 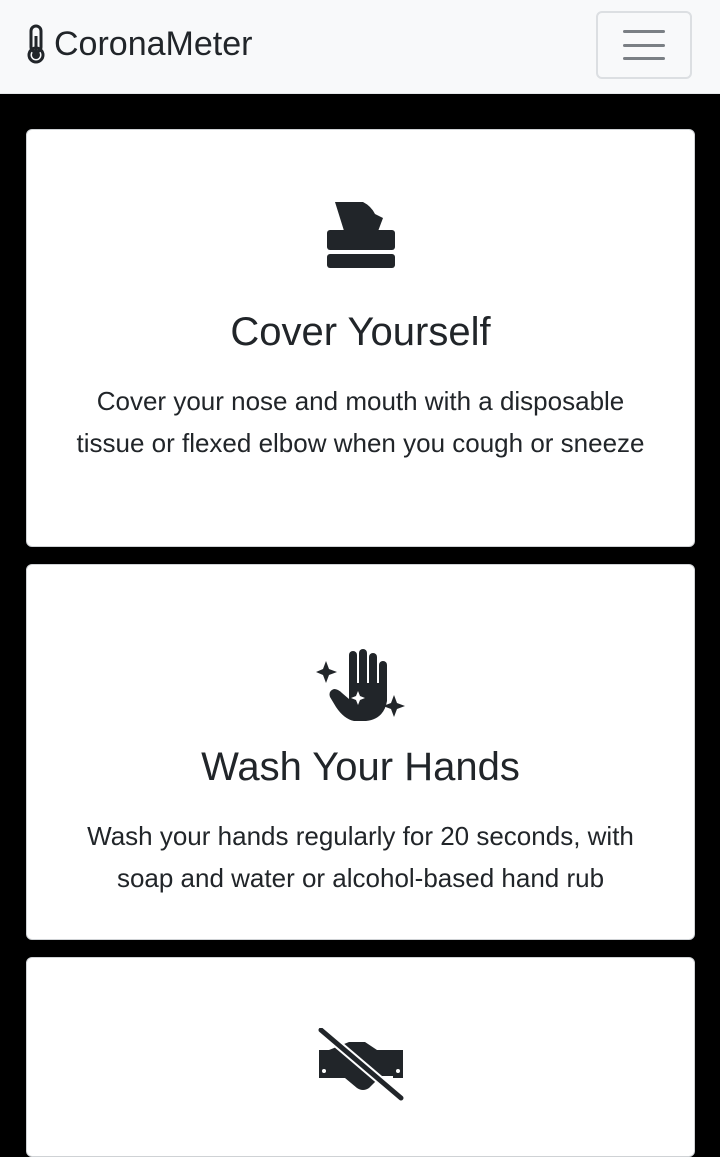 I want to click on navbar-toggle-button, so click(x=644, y=45).